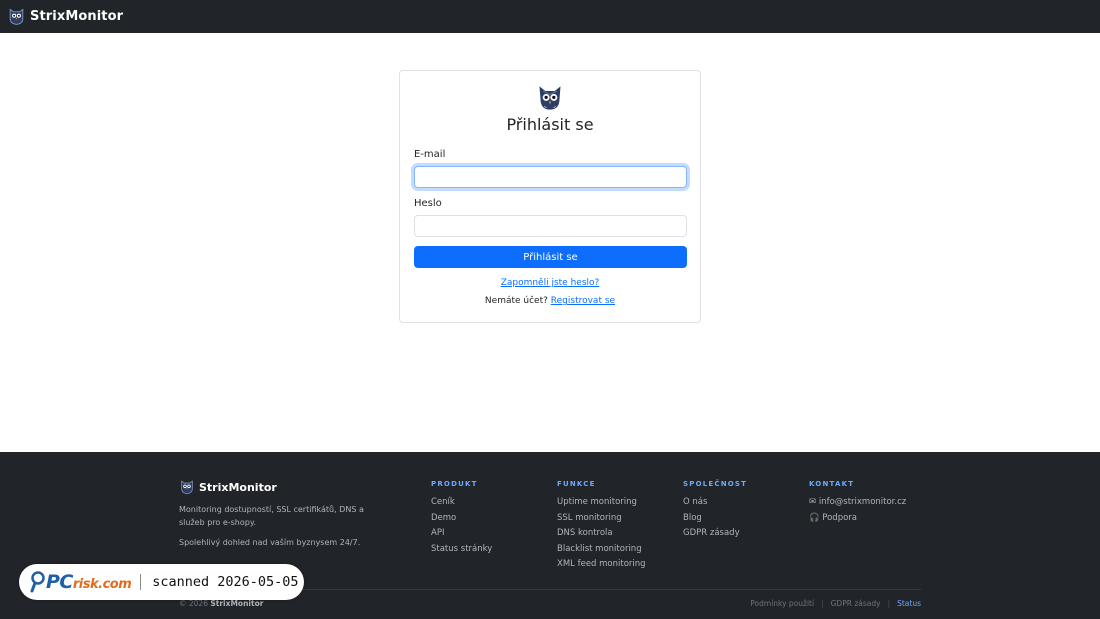 The width and height of the screenshot is (1100, 619). I want to click on footer-link-status-pages: Status stránky, so click(461, 550).